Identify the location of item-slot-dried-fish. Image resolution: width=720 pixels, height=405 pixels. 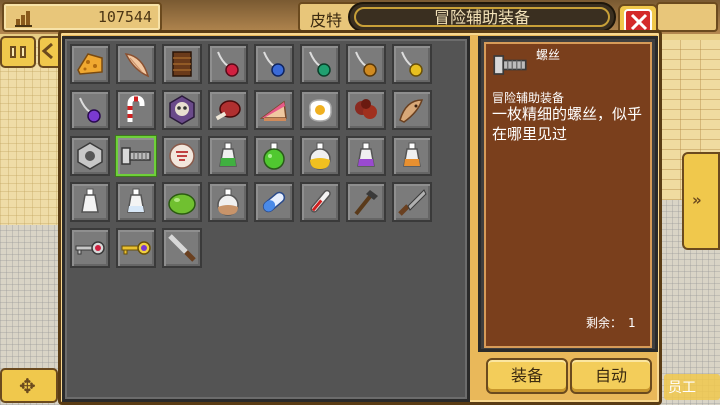
(412, 110).